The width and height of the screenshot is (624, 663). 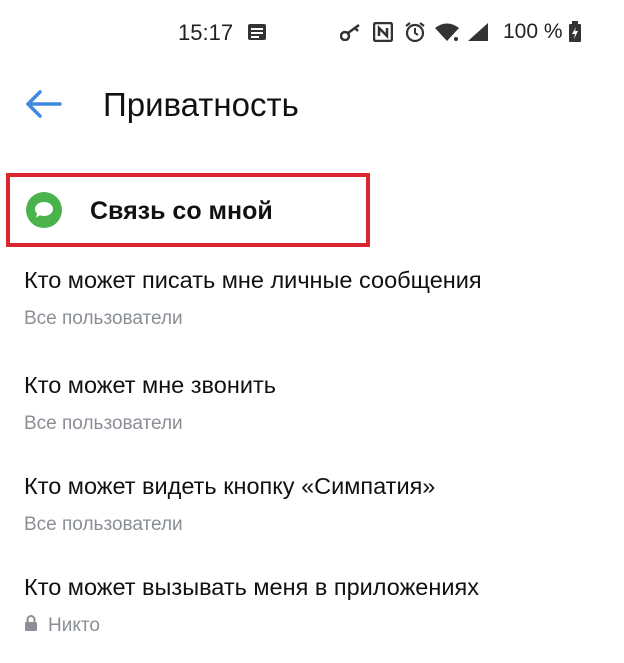 I want to click on setting-title: Кто может мне звонить, so click(x=150, y=385).